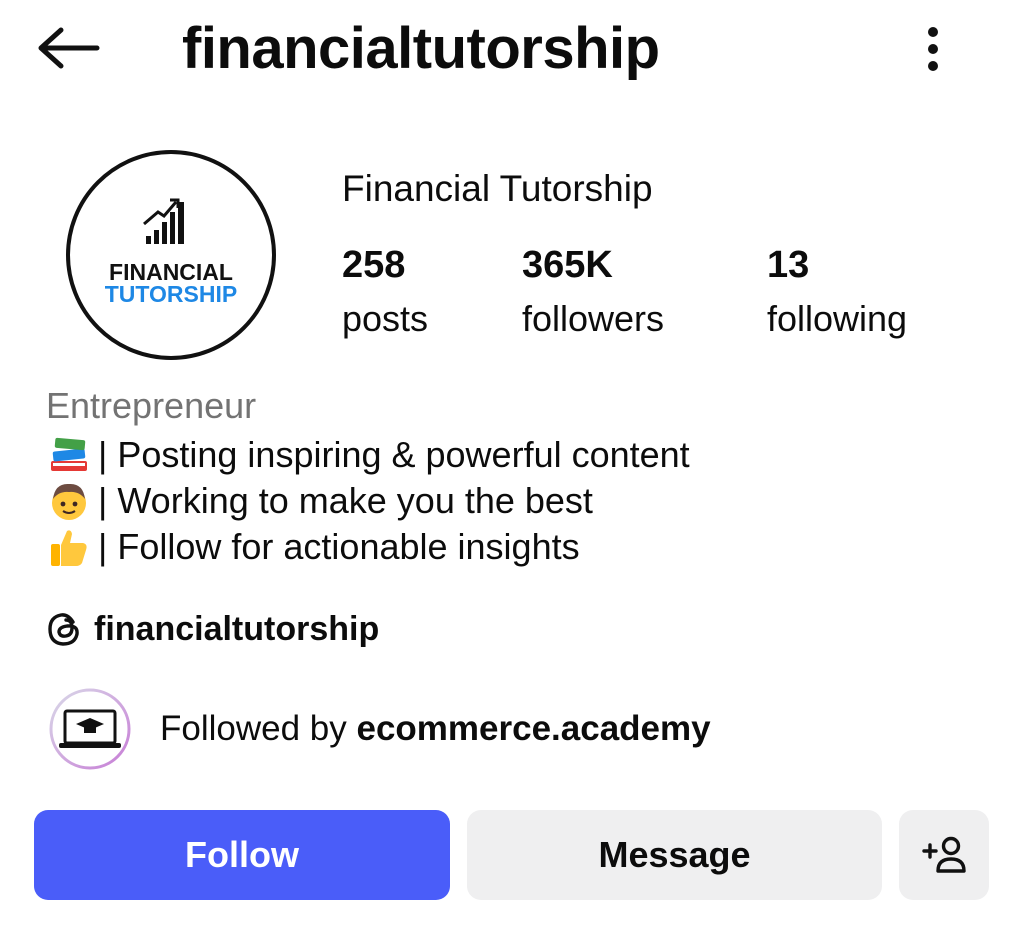 The width and height of the screenshot is (1024, 929). What do you see at coordinates (69, 455) in the screenshot?
I see `books-emoji-icon` at bounding box center [69, 455].